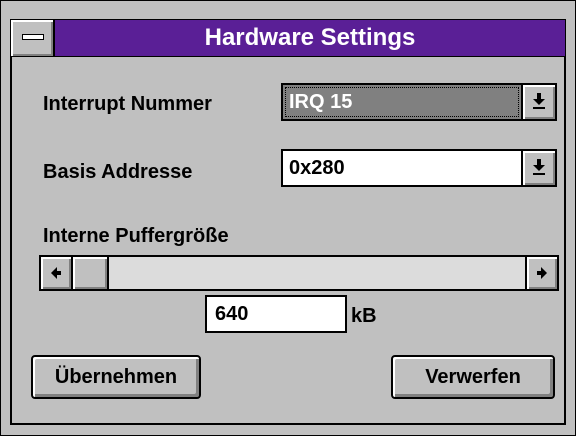 Image resolution: width=576 pixels, height=436 pixels. I want to click on interrupt-label: Interrupt Nummer, so click(127, 104).